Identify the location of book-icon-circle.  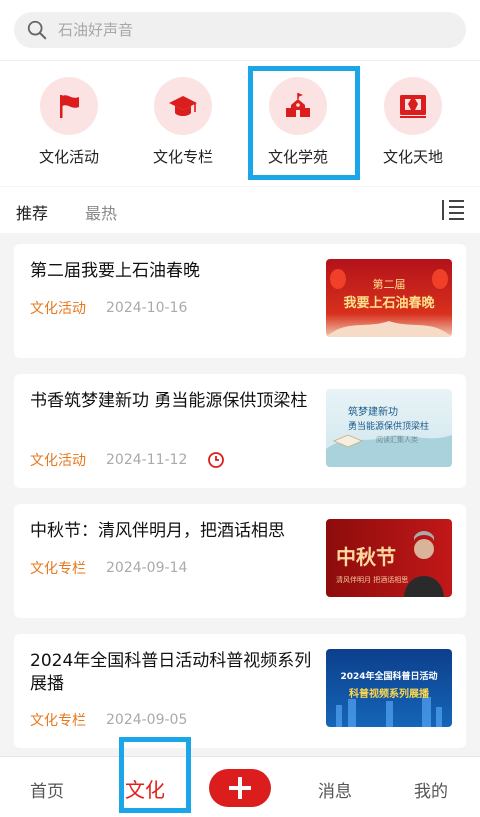
(413, 106).